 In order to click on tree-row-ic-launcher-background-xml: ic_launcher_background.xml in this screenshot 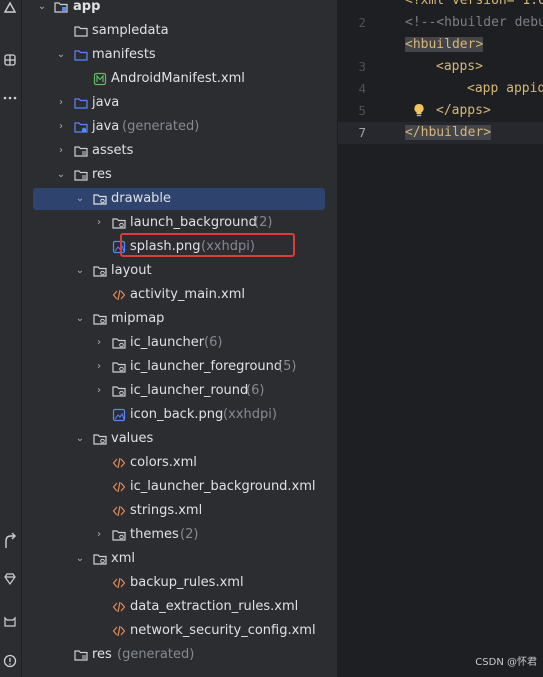, I will do `click(179, 487)`.